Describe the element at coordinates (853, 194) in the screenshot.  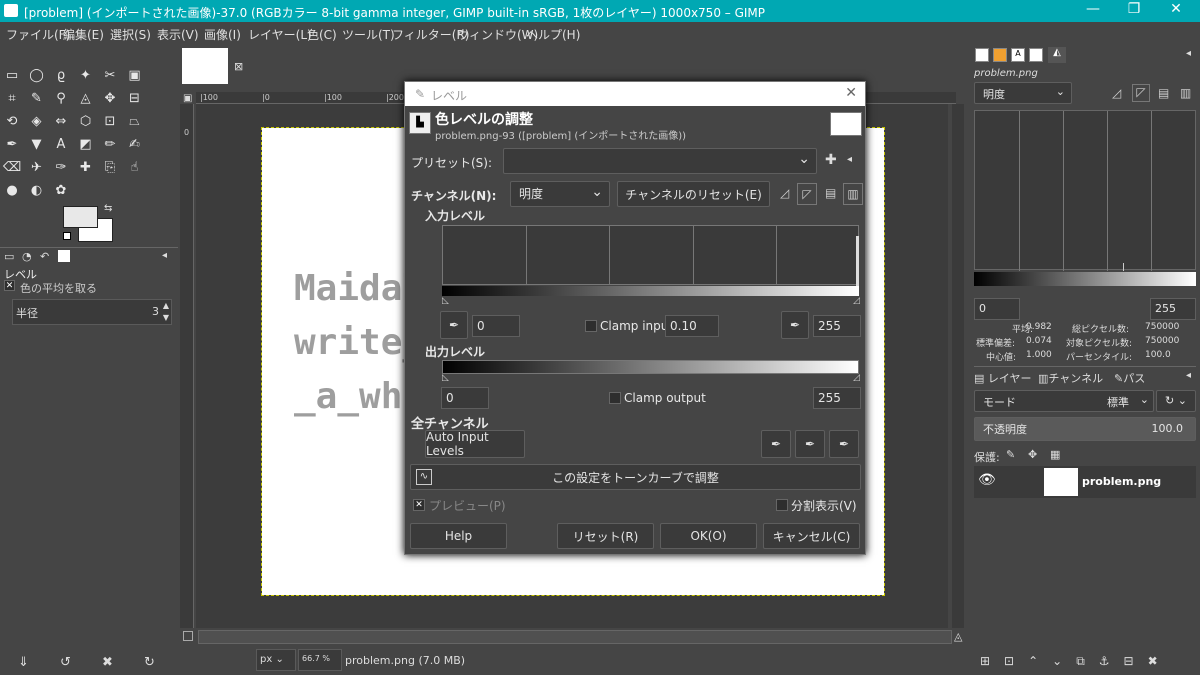
I see `histogram-view-icon: ▥` at that location.